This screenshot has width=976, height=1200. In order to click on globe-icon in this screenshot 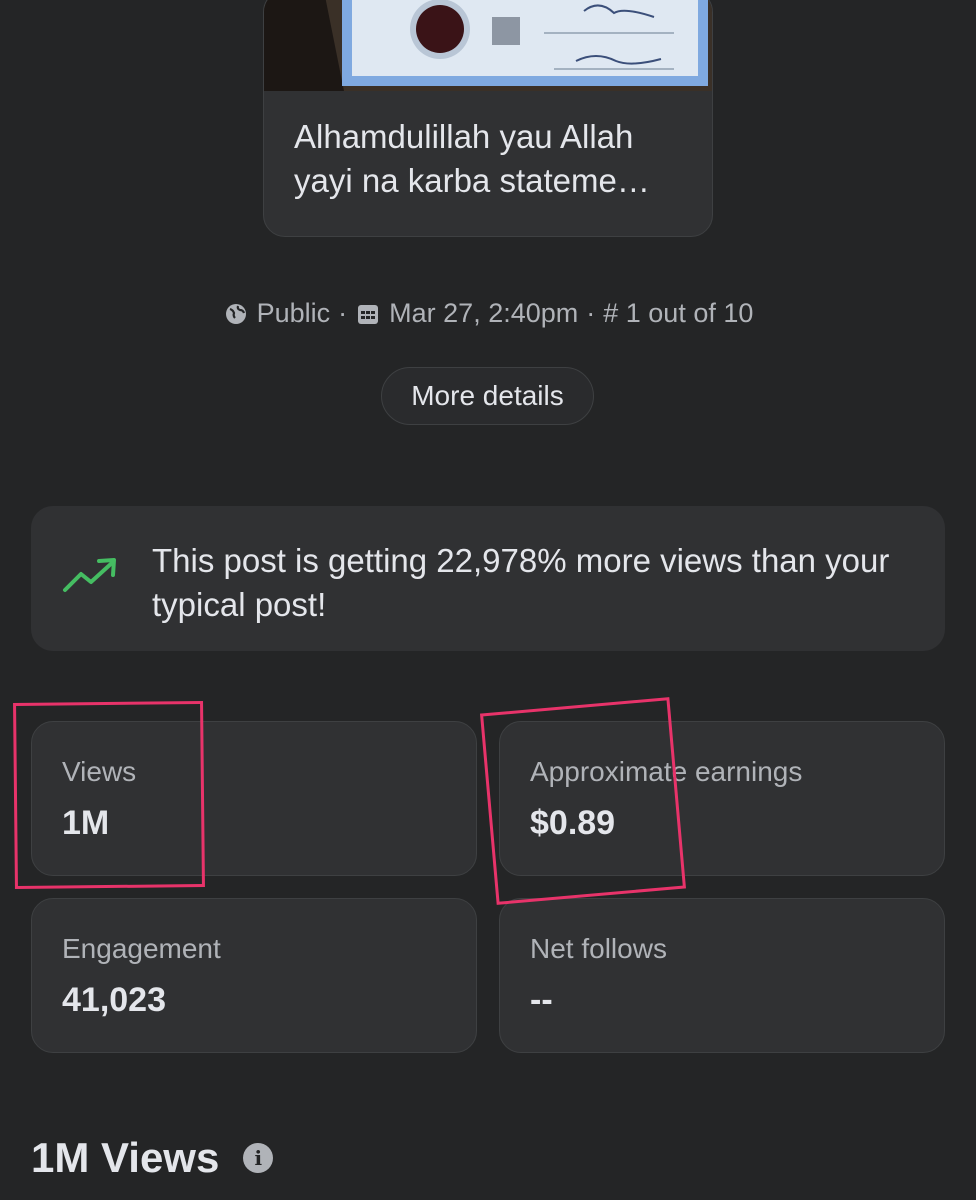, I will do `click(236, 314)`.